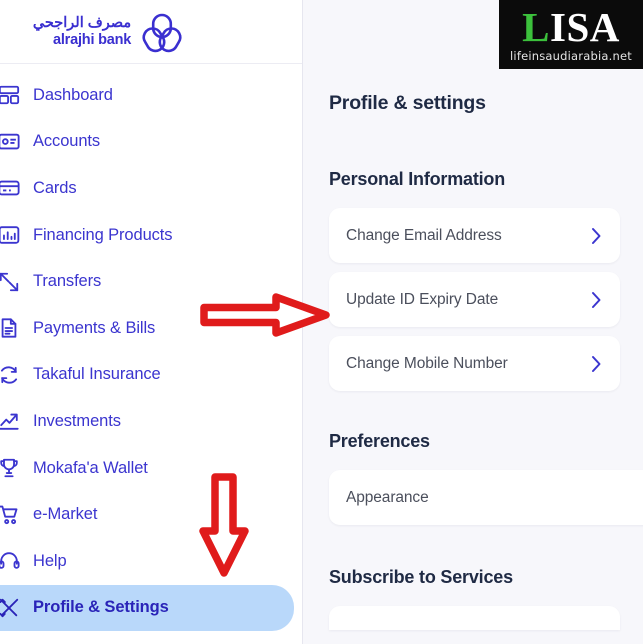  I want to click on sidebar-item-takaful-insurance: Takaful Insurance, so click(147, 375).